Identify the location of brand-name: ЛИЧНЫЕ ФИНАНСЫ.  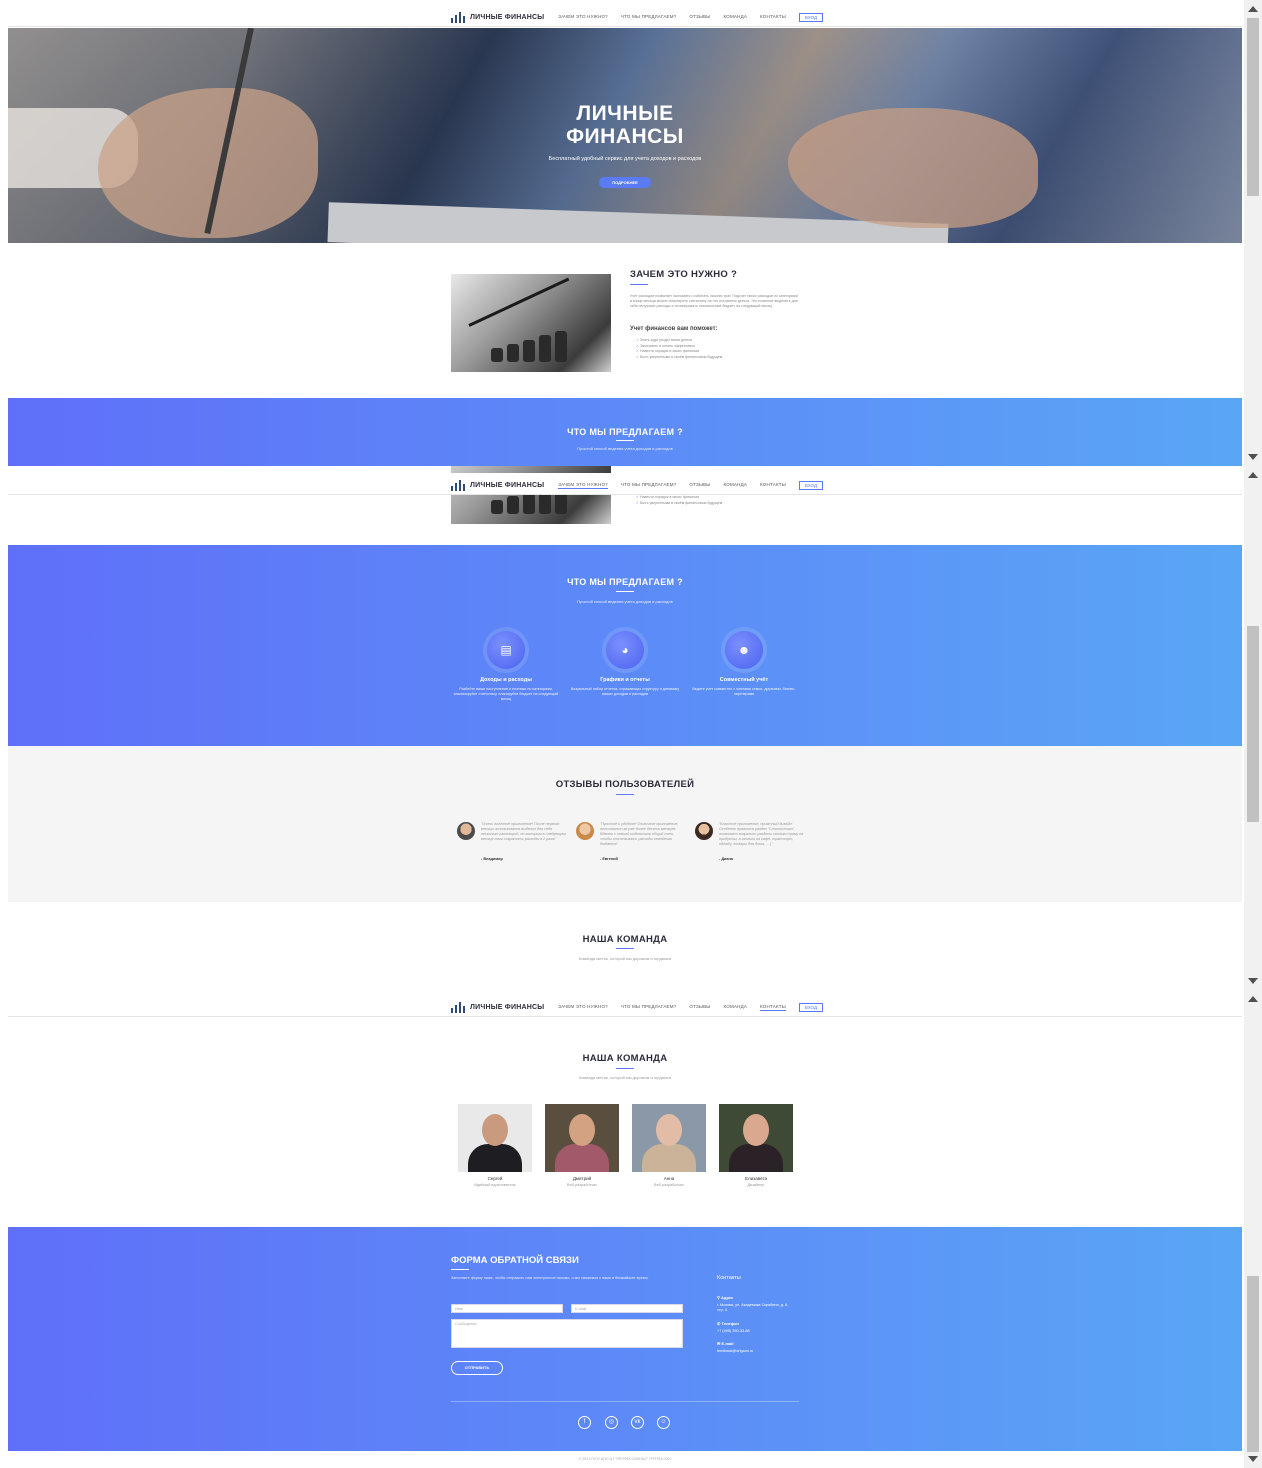
(507, 1007).